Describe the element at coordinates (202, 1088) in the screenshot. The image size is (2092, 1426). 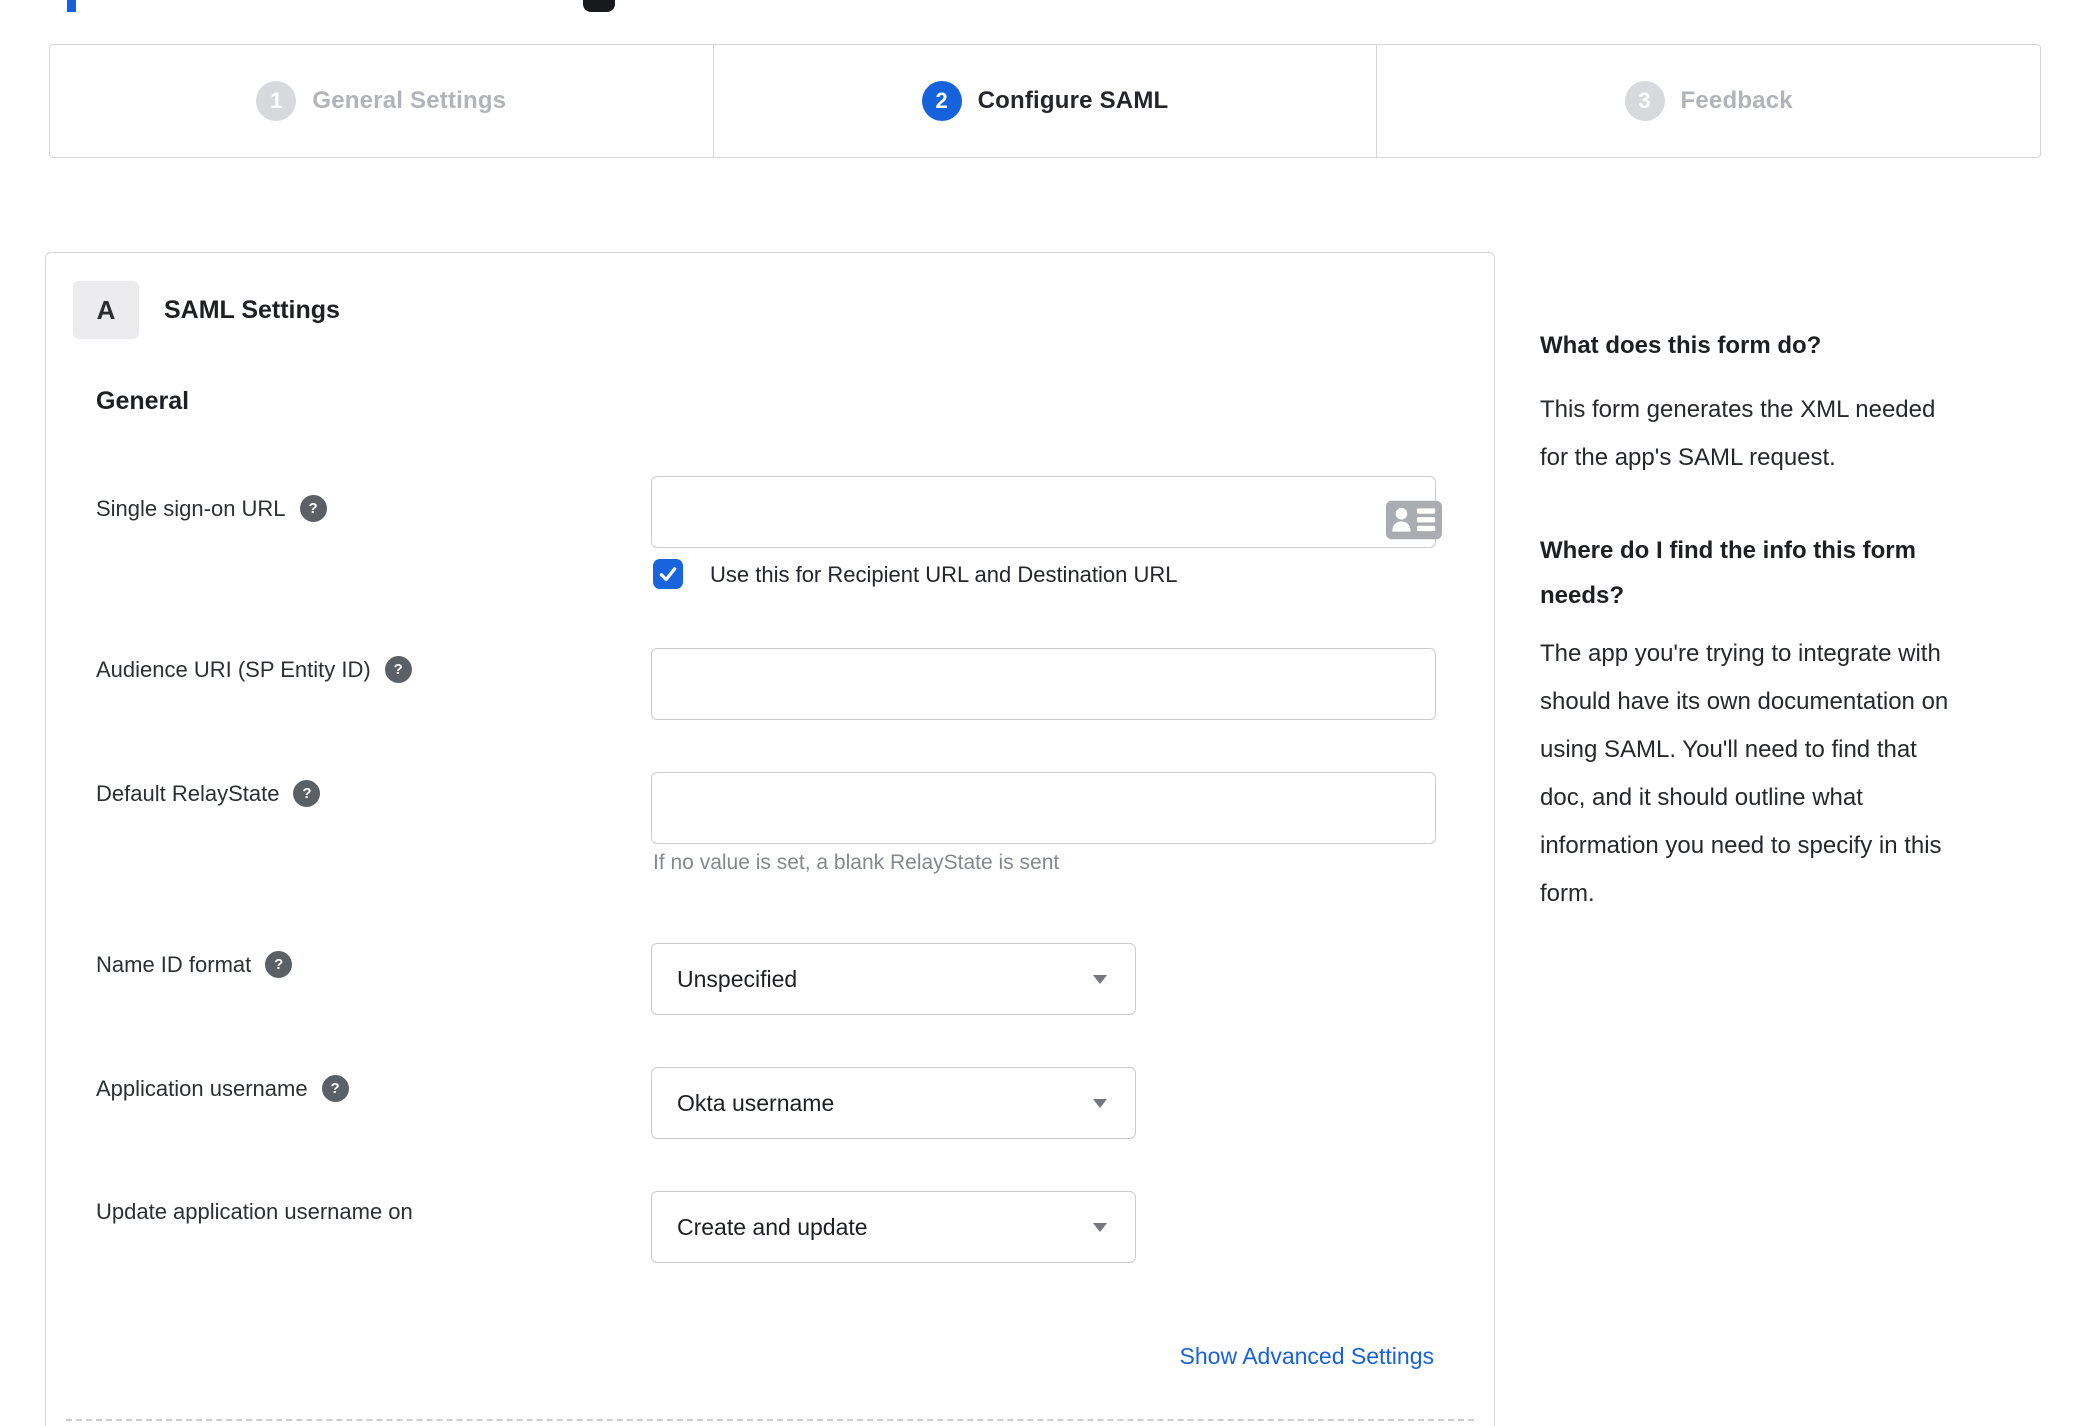
I see `application-username-label-text: Application username` at that location.